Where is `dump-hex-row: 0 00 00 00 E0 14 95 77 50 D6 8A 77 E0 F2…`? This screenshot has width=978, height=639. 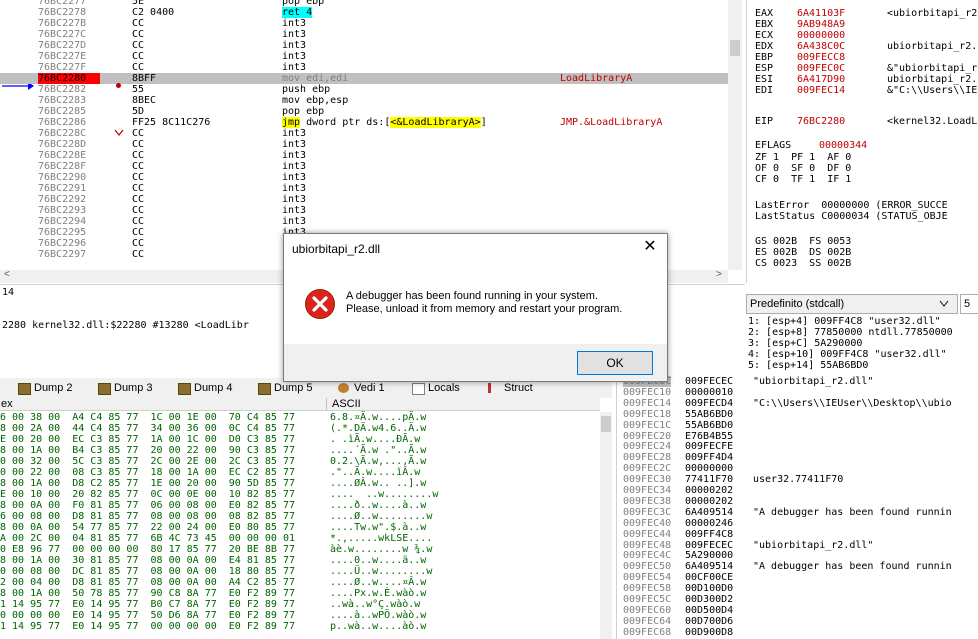
dump-hex-row: 0 00 00 00 E0 14 95 77 50 D6 8A 77 E0 F2… is located at coordinates (147, 615).